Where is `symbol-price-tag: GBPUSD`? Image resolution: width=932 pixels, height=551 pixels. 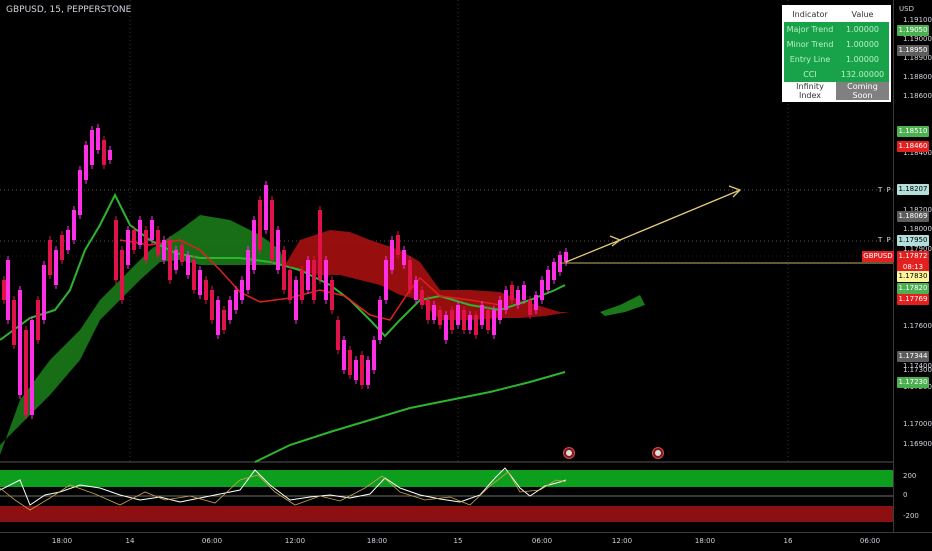 symbol-price-tag: GBPUSD is located at coordinates (878, 256).